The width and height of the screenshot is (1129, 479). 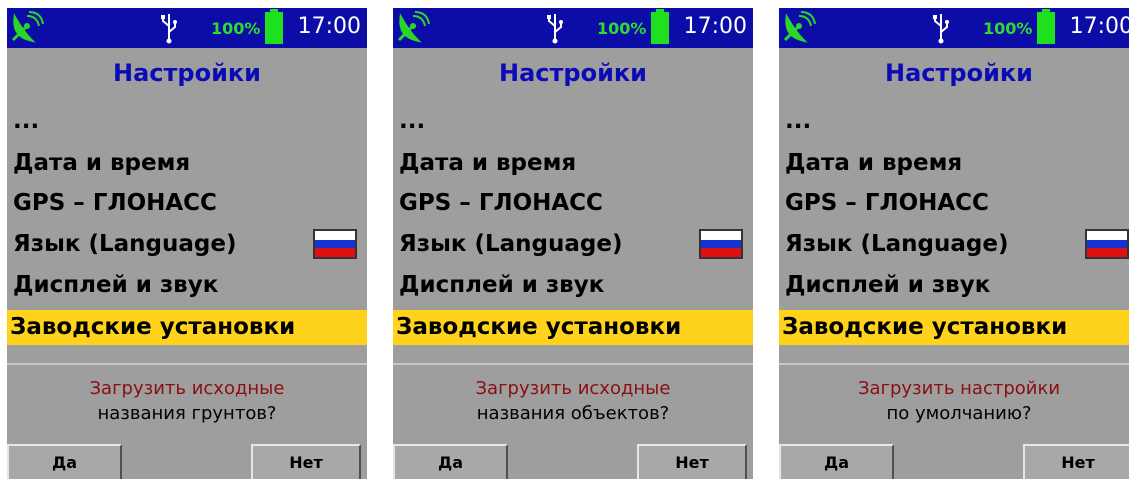 I want to click on dialog-question-detail: названия объектов?, so click(x=573, y=413).